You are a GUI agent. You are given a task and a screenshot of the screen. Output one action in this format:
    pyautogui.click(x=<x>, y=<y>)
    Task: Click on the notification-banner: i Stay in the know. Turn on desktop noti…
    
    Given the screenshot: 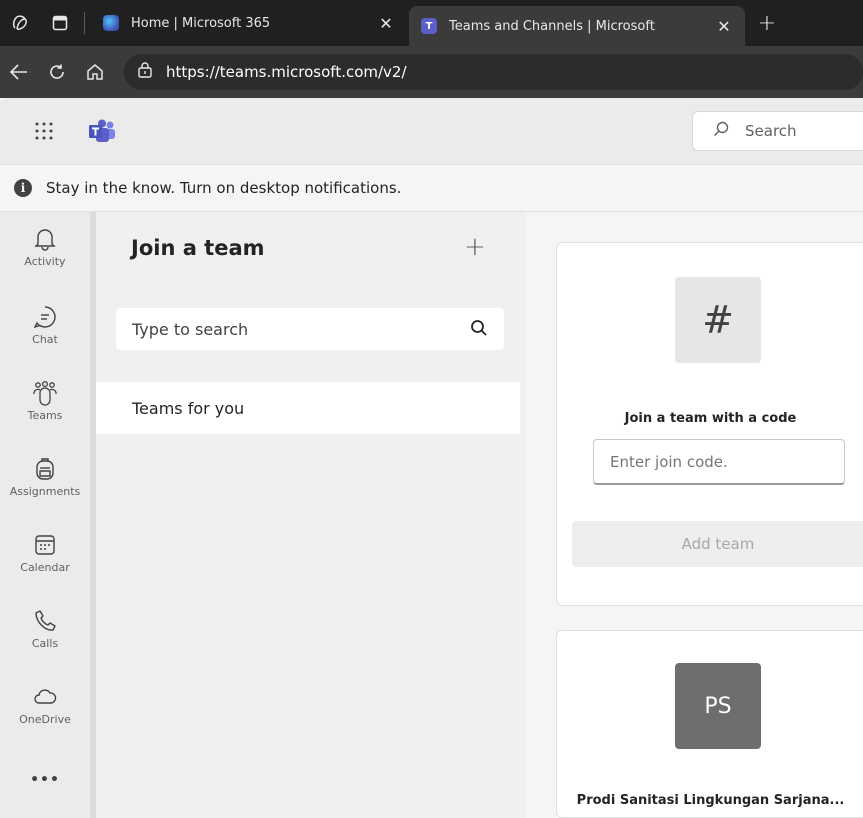 What is the action you would take?
    pyautogui.click(x=431, y=188)
    